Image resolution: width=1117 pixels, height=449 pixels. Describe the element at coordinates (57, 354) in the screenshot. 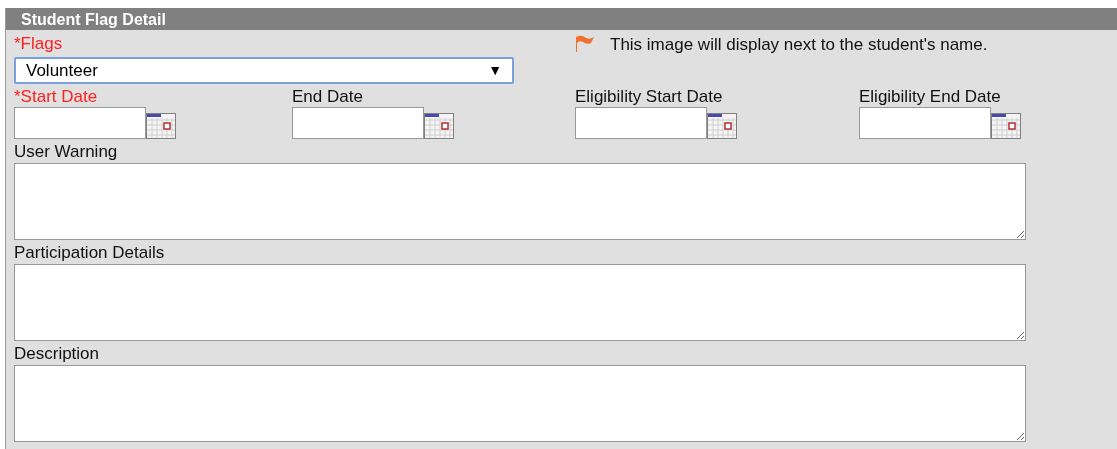

I see `field-label: Description` at that location.